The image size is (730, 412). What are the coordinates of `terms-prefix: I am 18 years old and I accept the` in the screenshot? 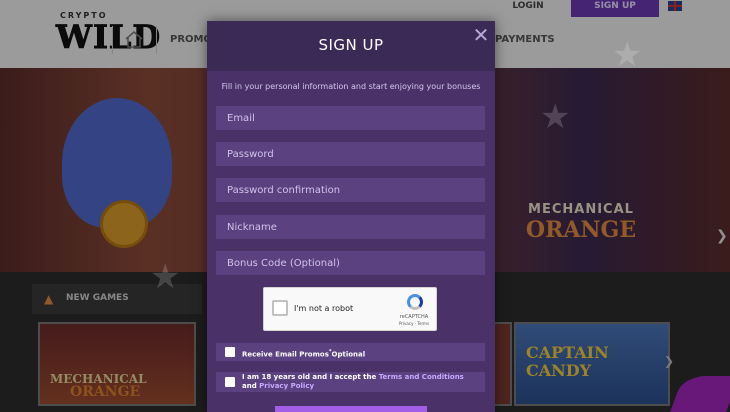 It's located at (310, 377).